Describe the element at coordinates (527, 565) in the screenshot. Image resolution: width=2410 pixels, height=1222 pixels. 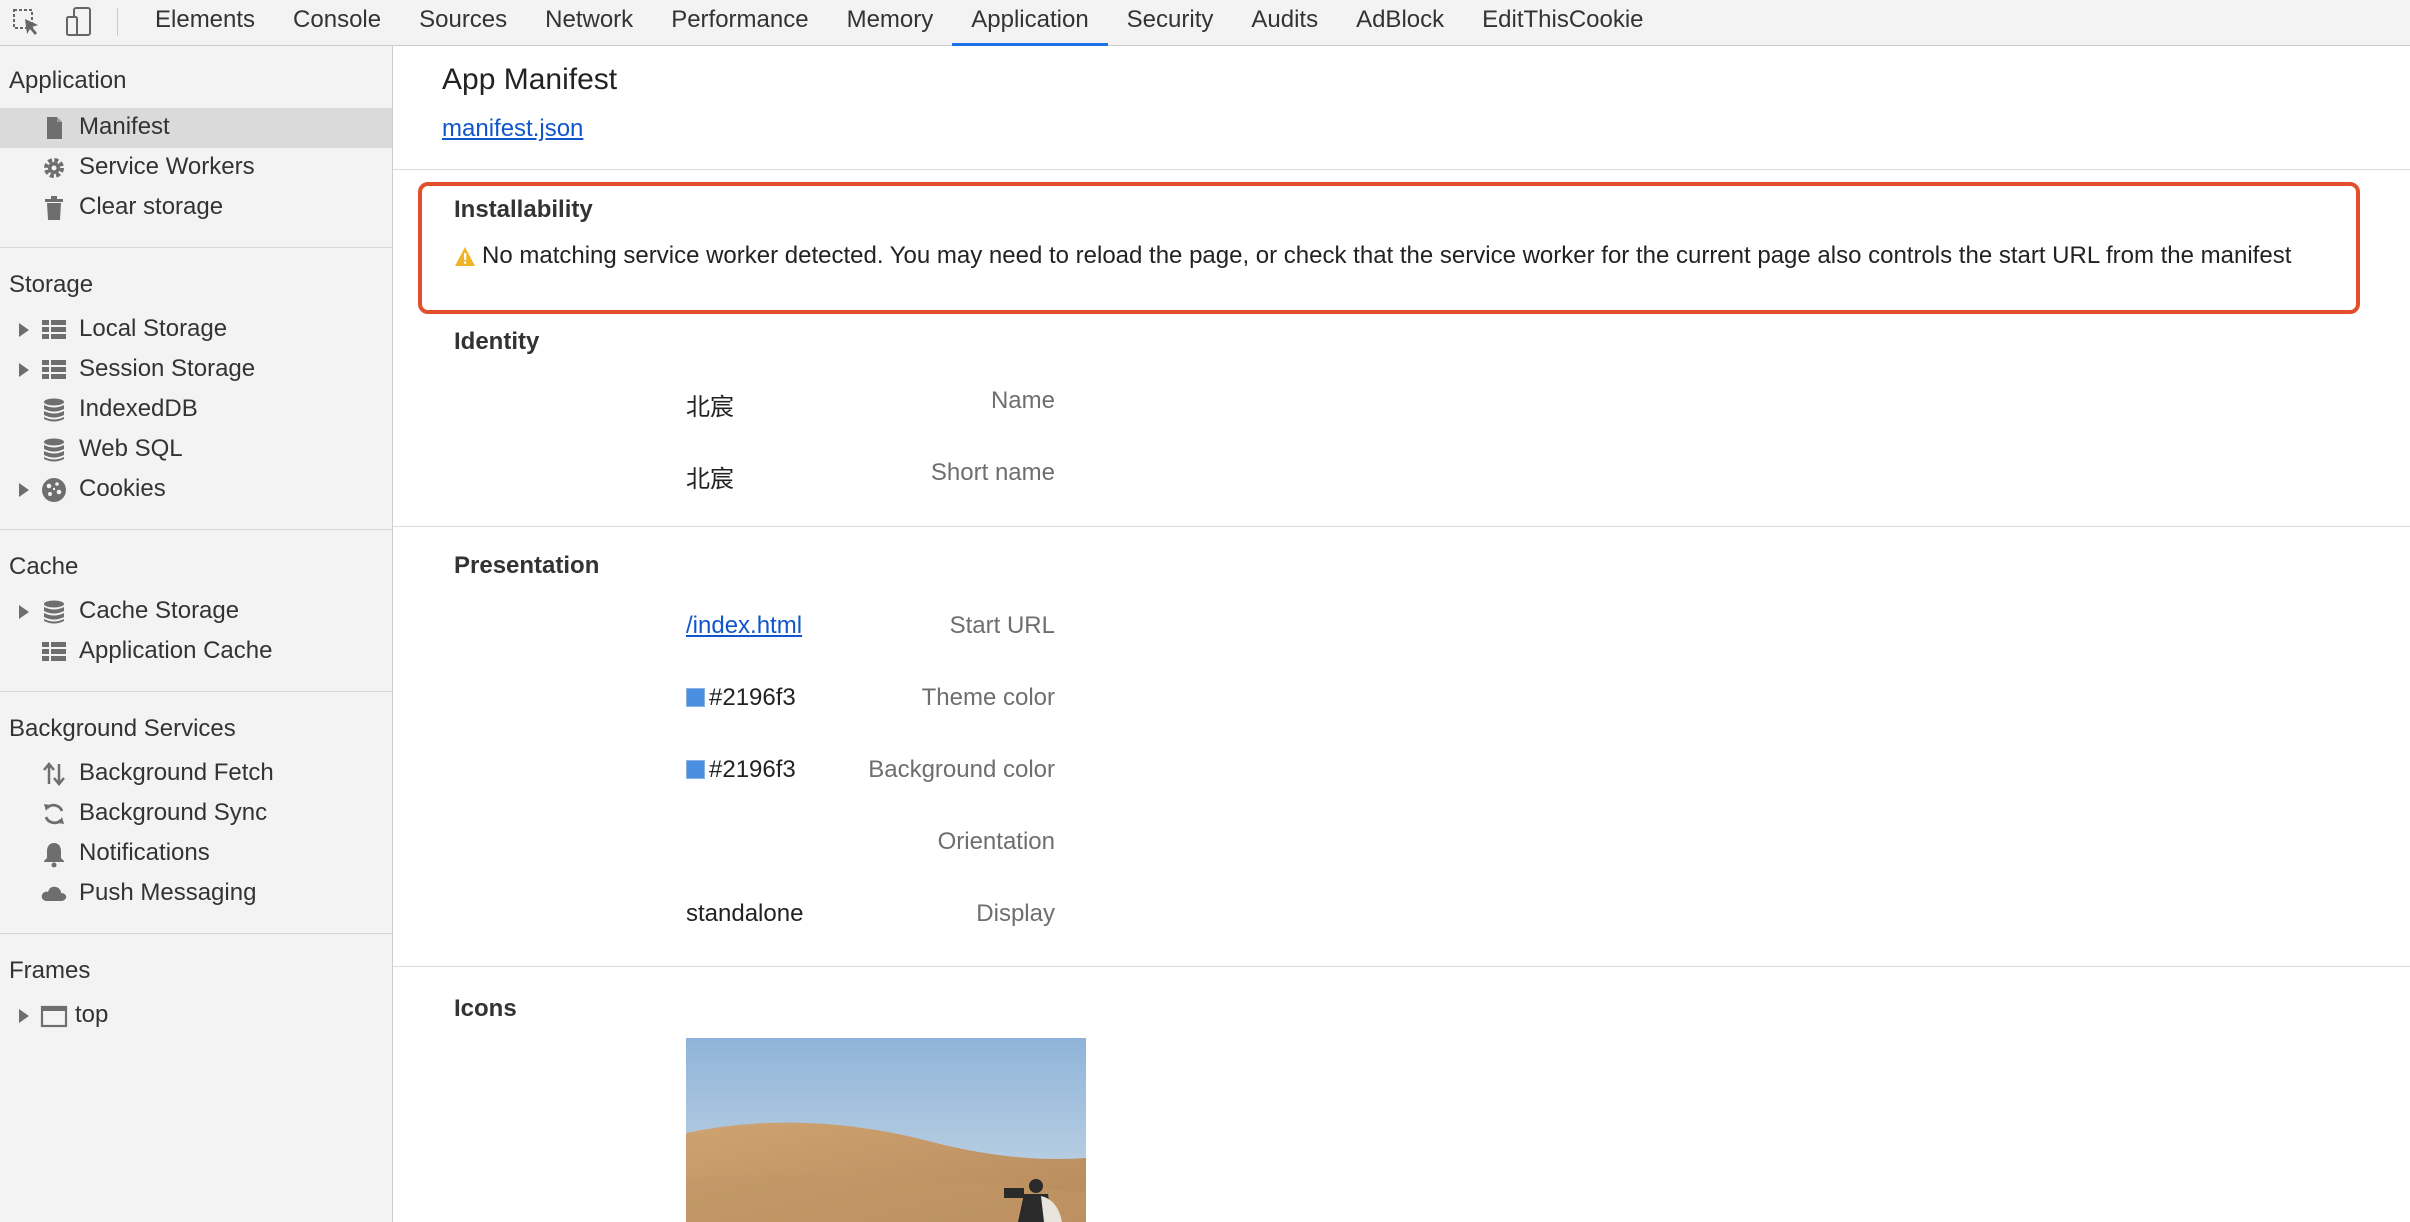
I see `presentation-heading: Presentation` at that location.